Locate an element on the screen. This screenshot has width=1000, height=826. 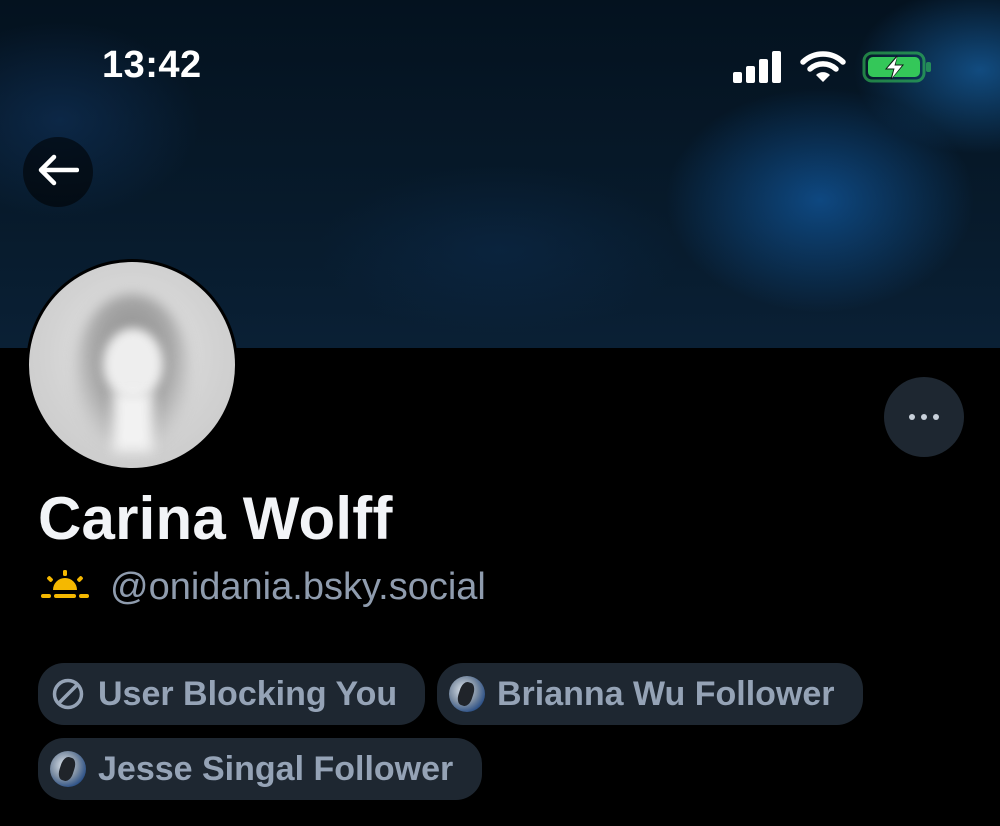
status-icons is located at coordinates (833, 69).